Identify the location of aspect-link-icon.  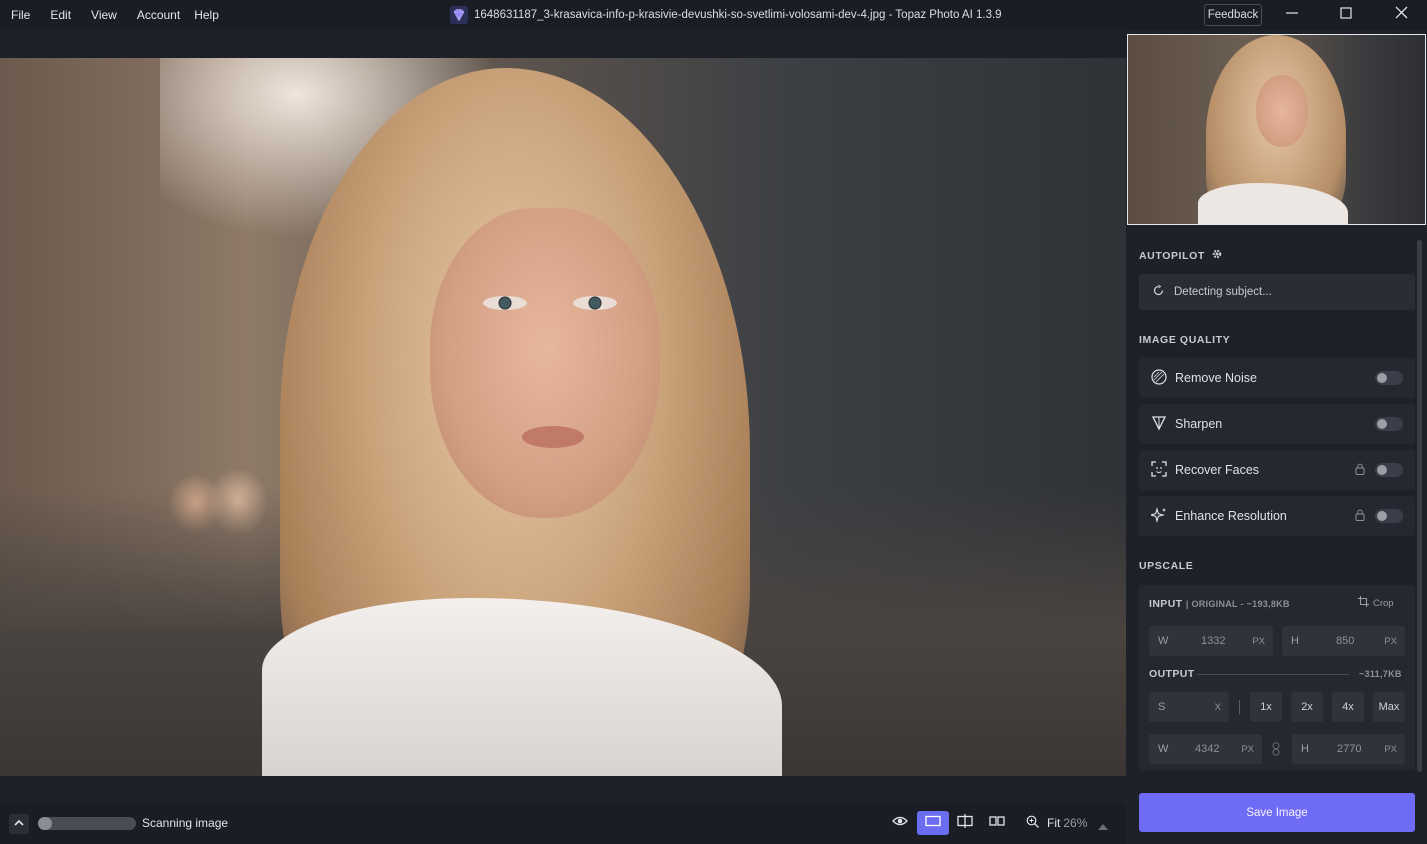
(1276, 751).